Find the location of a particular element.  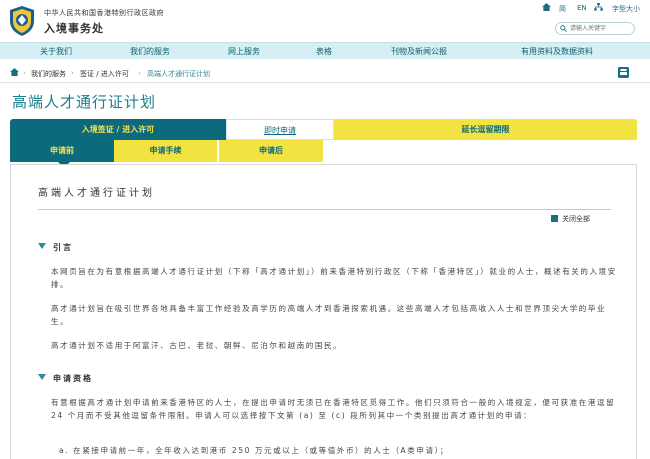

nav-forms: 表格 is located at coordinates (324, 51).